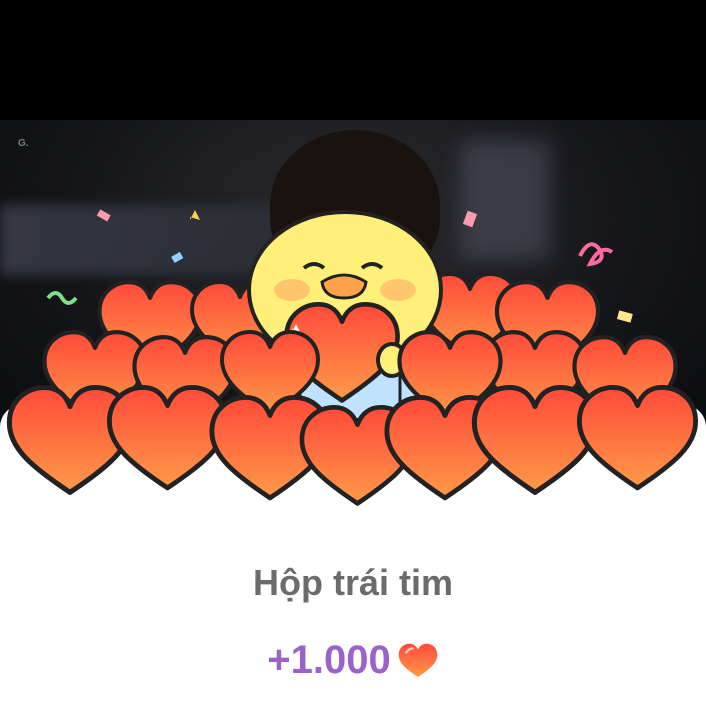  Describe the element at coordinates (418, 660) in the screenshot. I see `heart-icon` at that location.